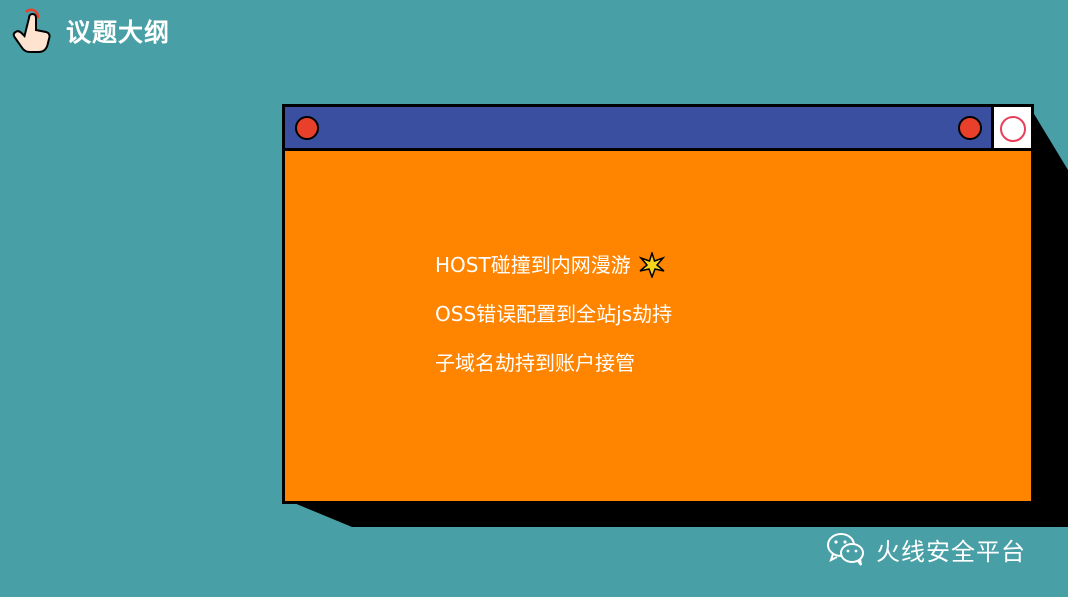 This screenshot has width=1068, height=597. I want to click on wechat-icon, so click(845, 549).